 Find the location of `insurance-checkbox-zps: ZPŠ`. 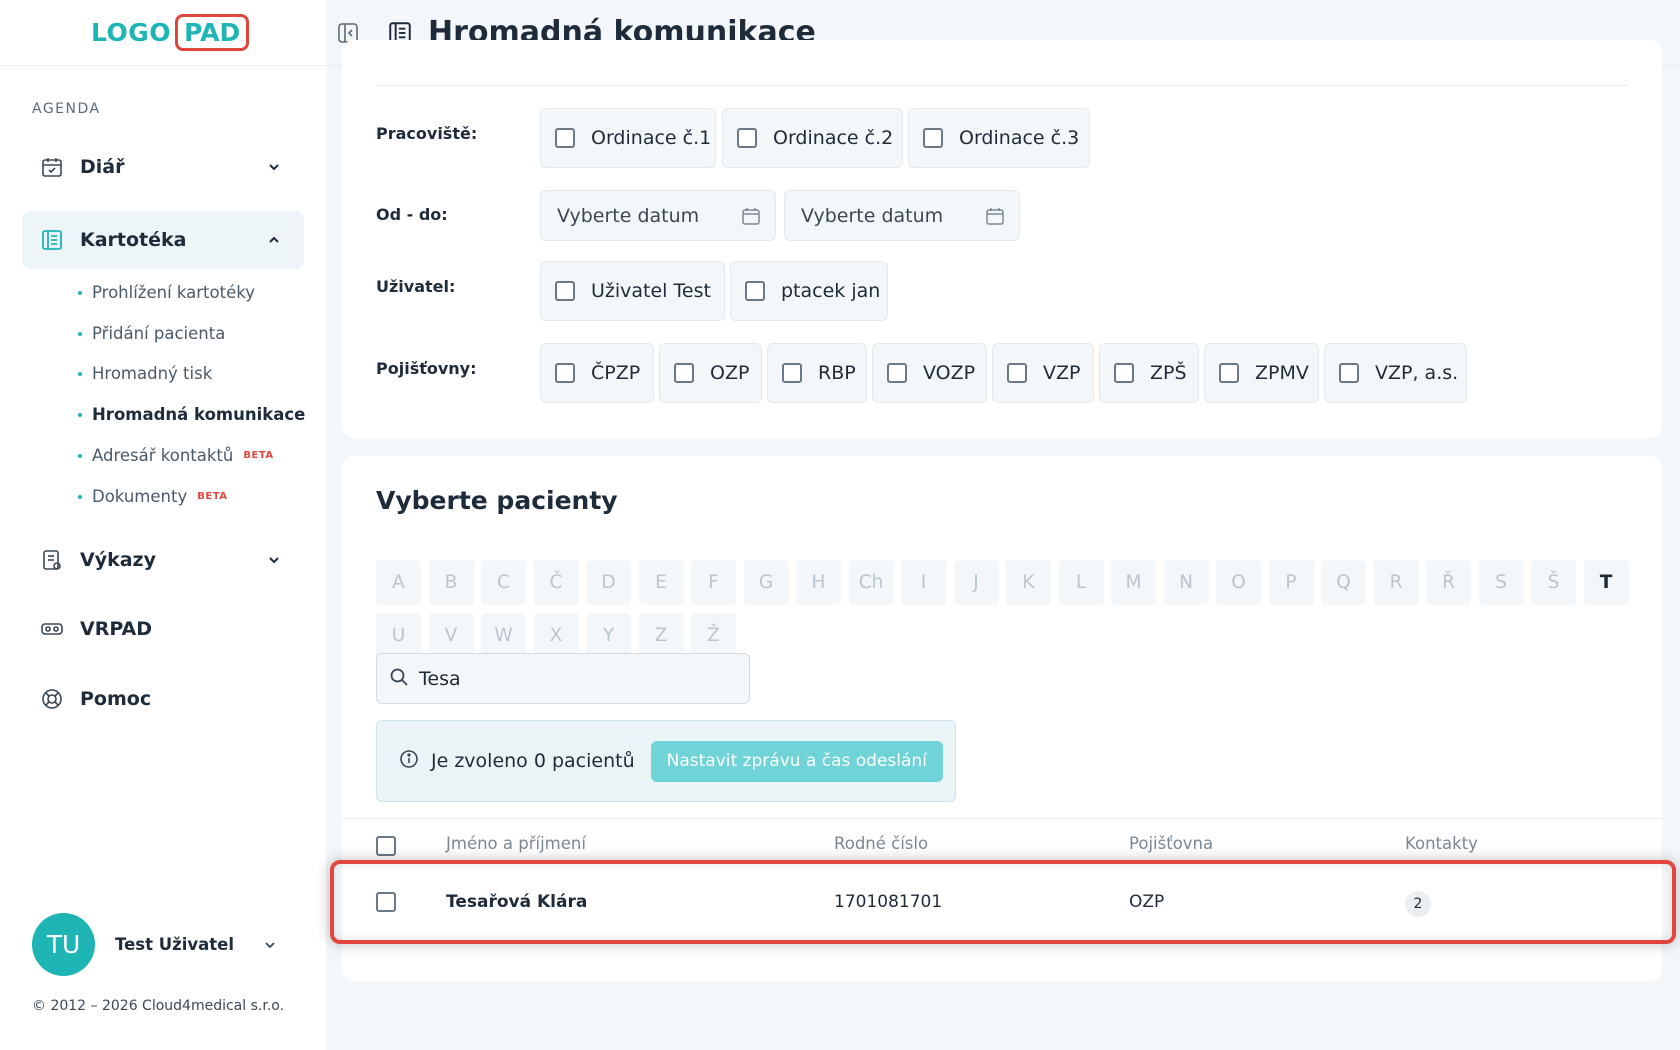

insurance-checkbox-zps: ZPŠ is located at coordinates (1149, 373).